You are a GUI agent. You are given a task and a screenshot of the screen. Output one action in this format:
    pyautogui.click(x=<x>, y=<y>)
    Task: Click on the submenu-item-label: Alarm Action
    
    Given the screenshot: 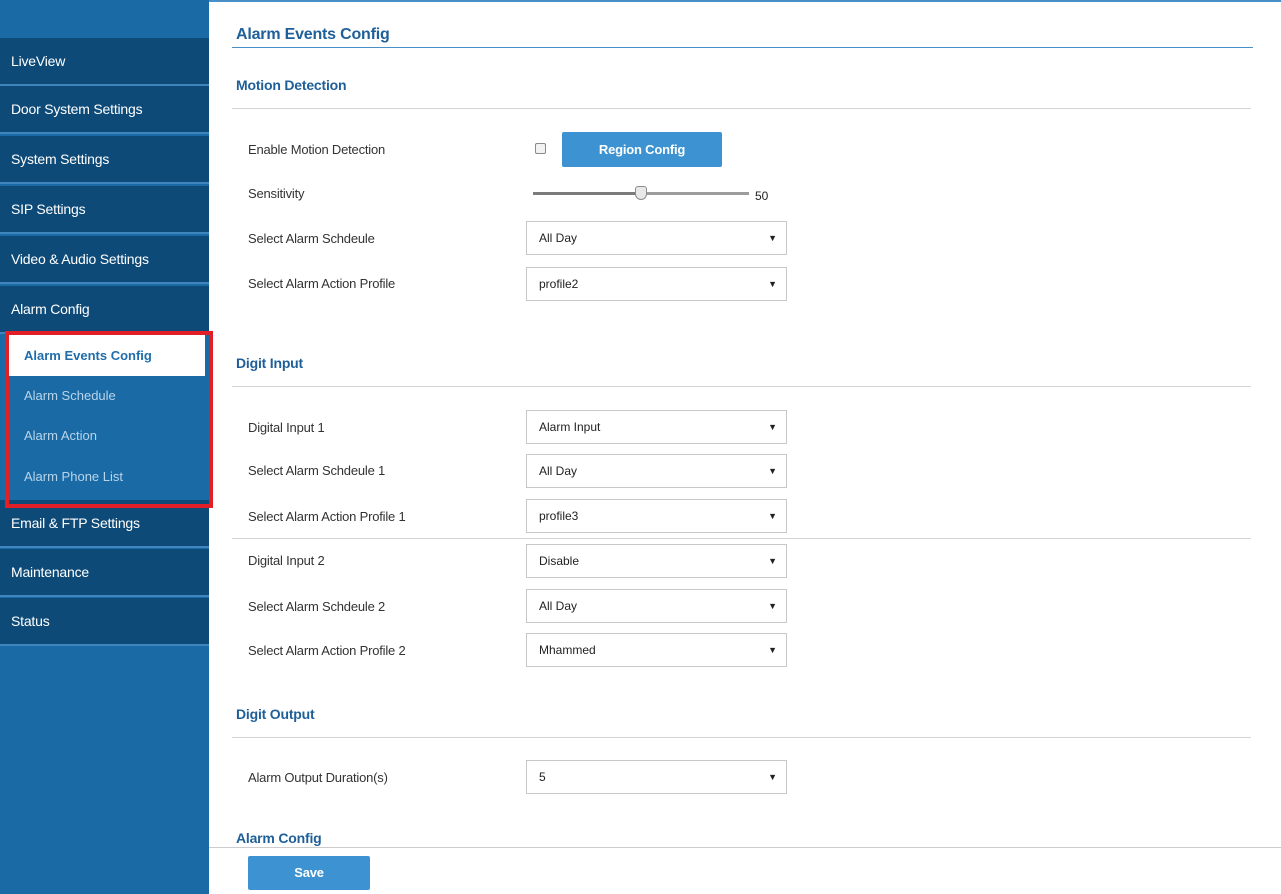 What is the action you would take?
    pyautogui.click(x=60, y=435)
    